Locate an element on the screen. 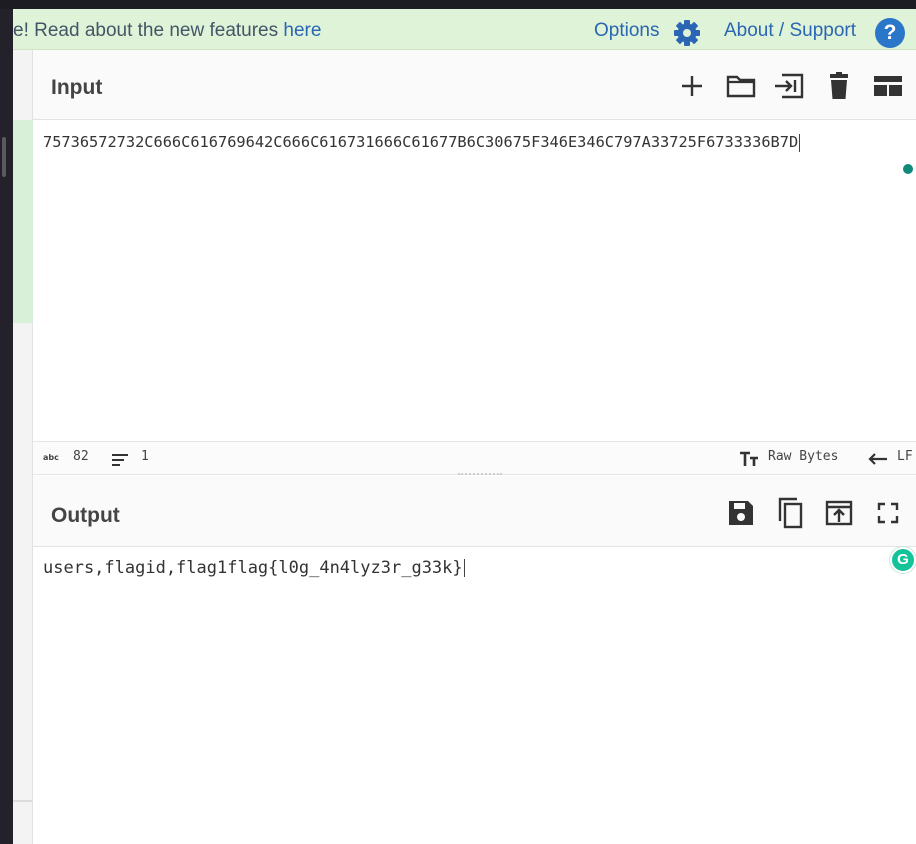  output-title: Output is located at coordinates (85, 515).